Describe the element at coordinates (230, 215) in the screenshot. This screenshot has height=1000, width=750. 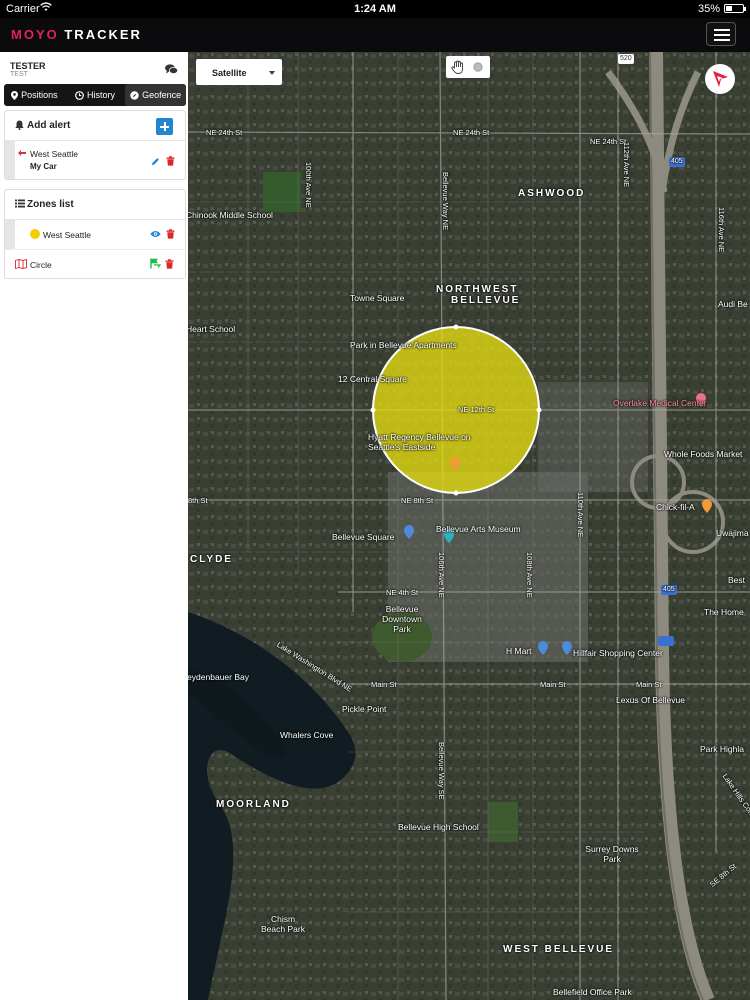
I see `place-label: Chinook Middle School` at that location.